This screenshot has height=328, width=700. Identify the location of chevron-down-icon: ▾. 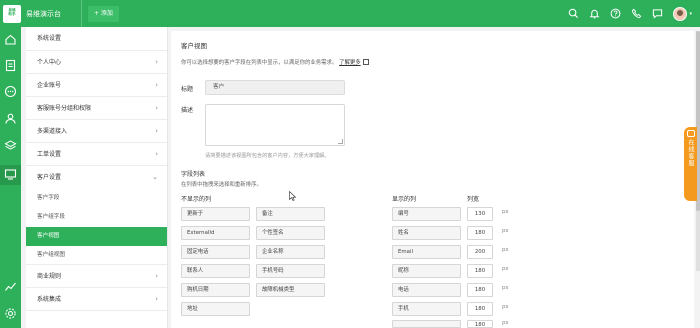
(690, 14).